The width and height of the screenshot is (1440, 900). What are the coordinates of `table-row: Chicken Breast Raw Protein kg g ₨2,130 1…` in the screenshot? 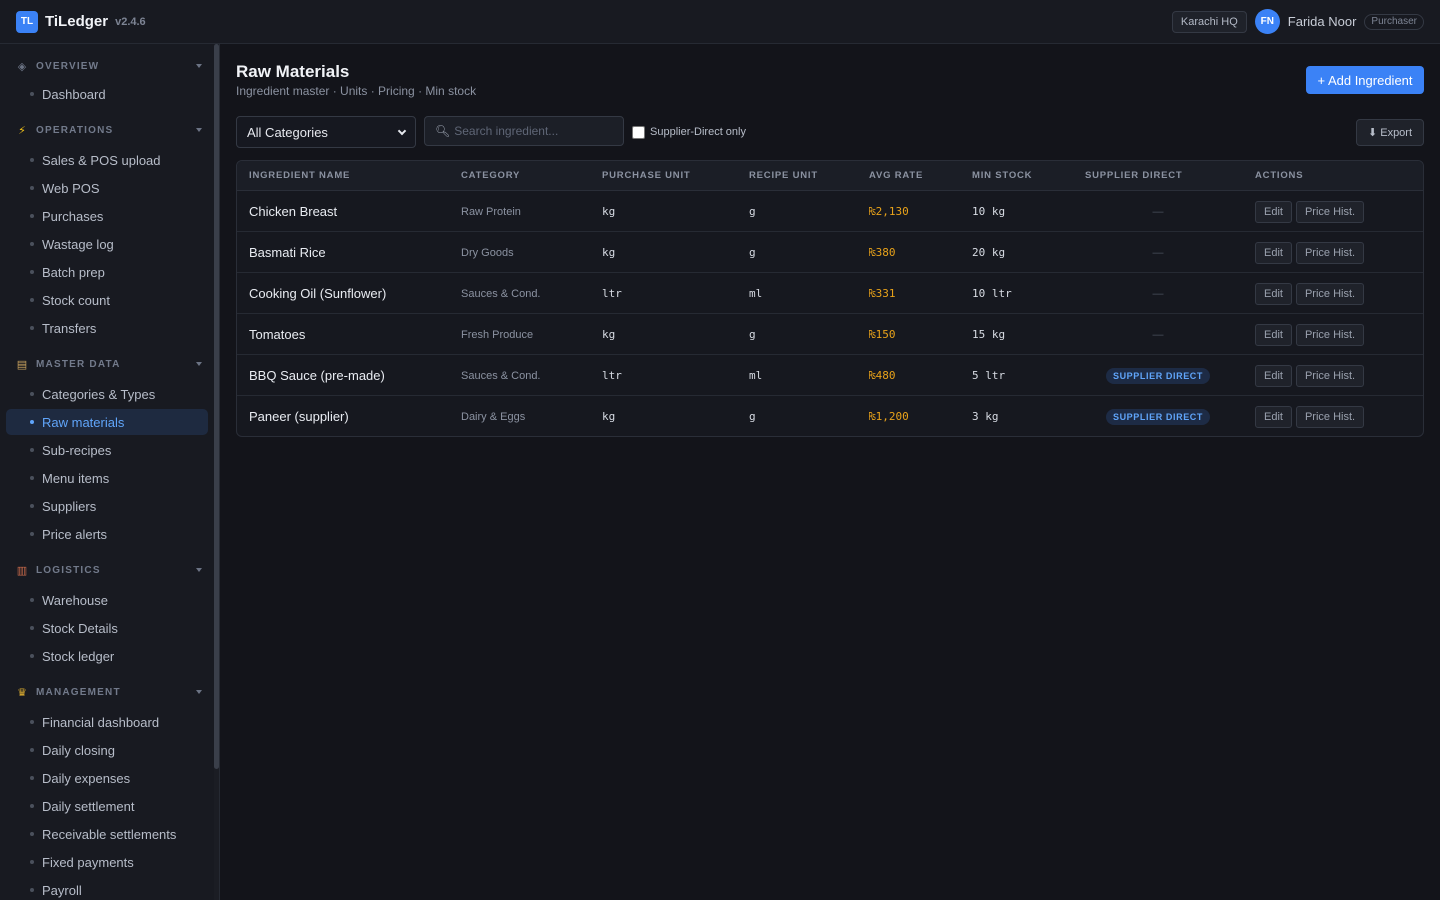 It's located at (830, 211).